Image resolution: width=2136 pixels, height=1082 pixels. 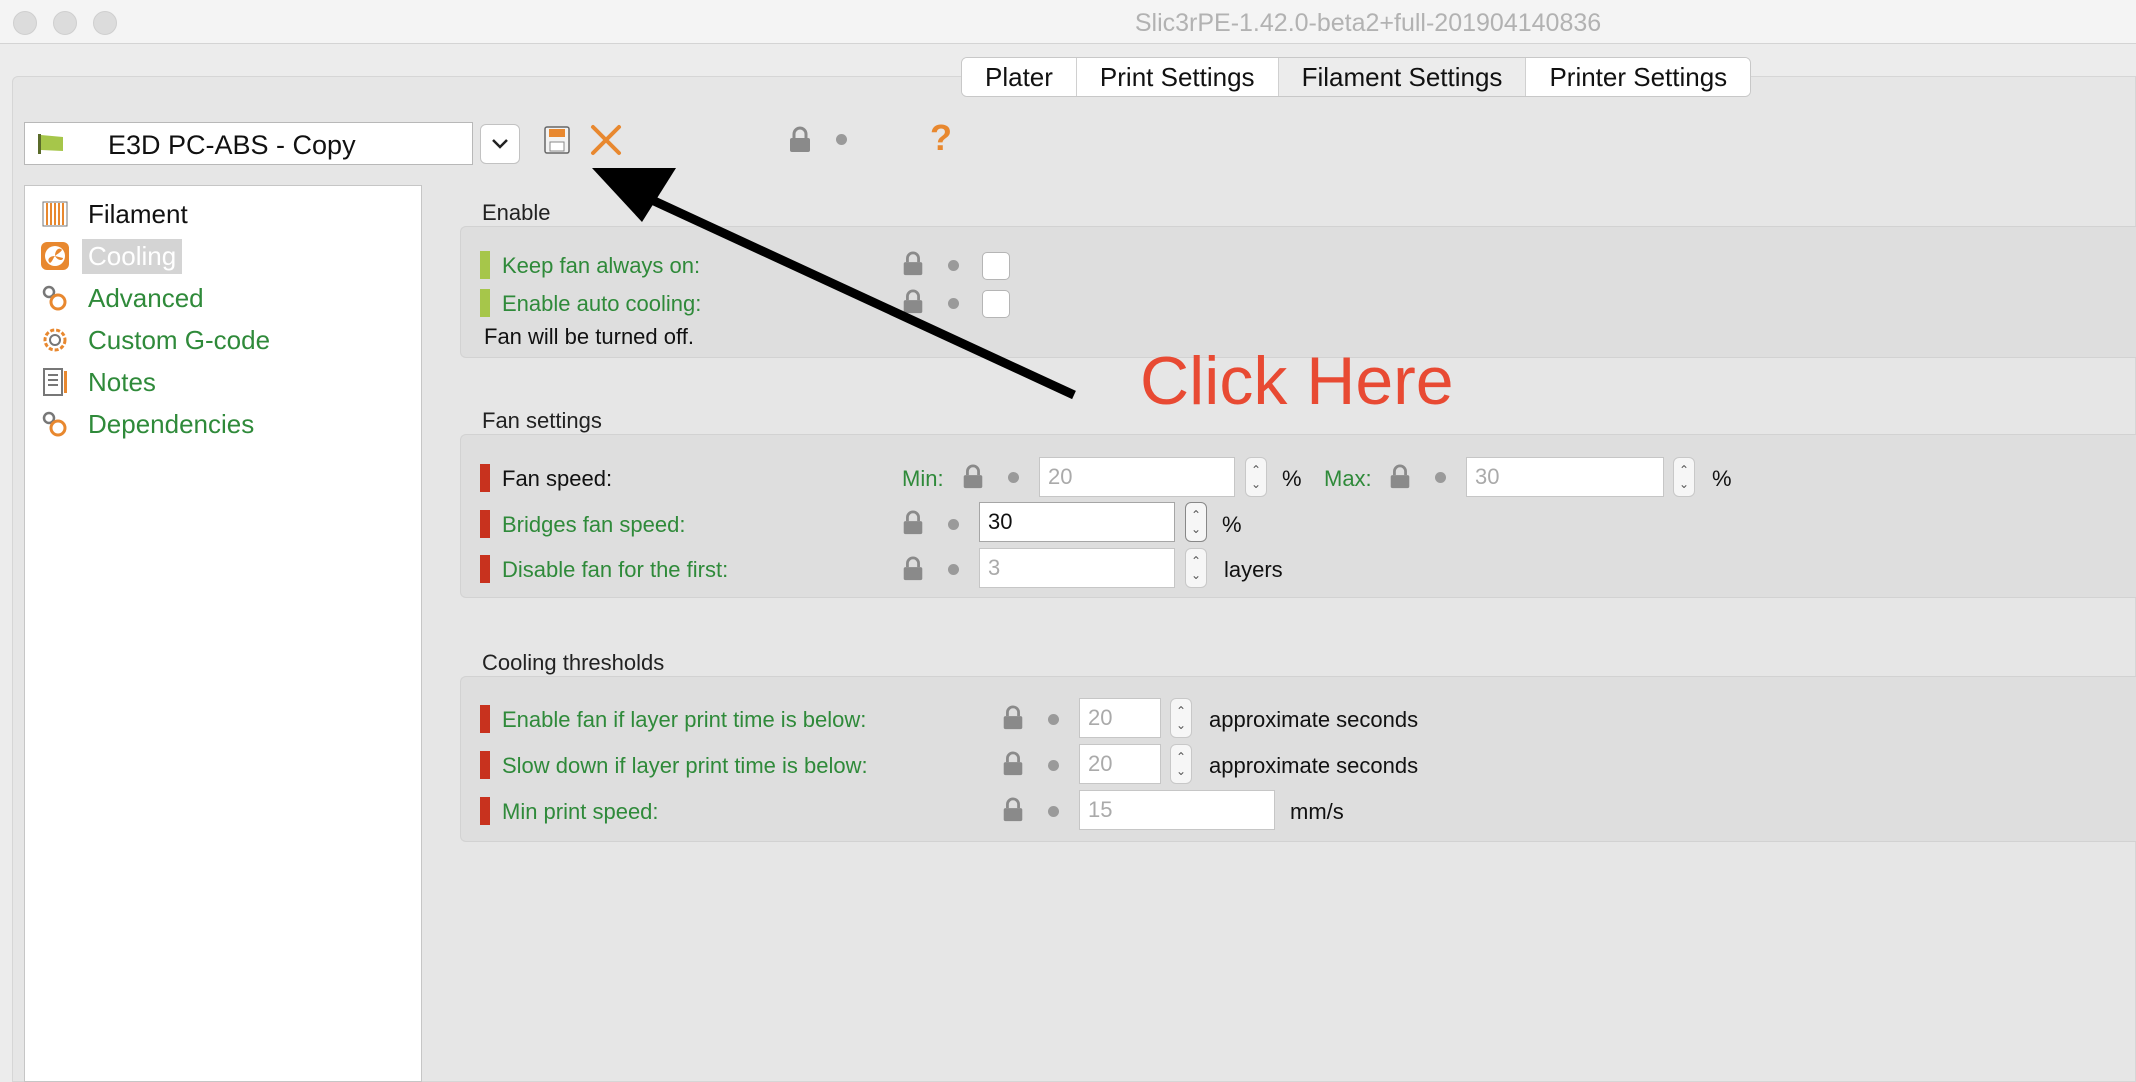 What do you see at coordinates (684, 719) in the screenshot?
I see `enable-fan-threshold-label: Enable fan if layer print time is below:` at bounding box center [684, 719].